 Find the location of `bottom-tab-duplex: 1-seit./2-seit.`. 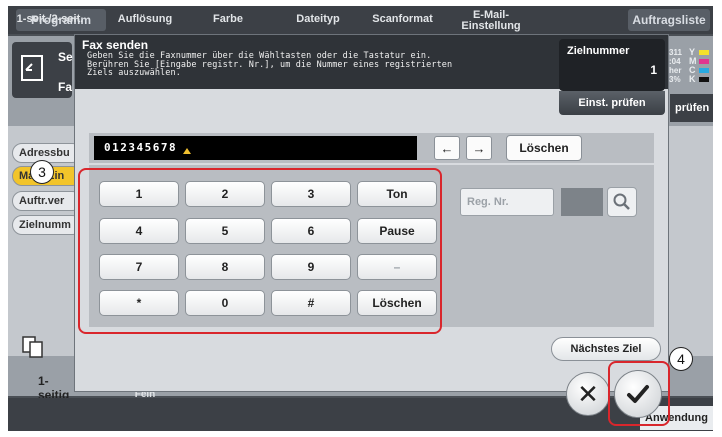

bottom-tab-duplex: 1-seit./2-seit. is located at coordinates (50, 19).